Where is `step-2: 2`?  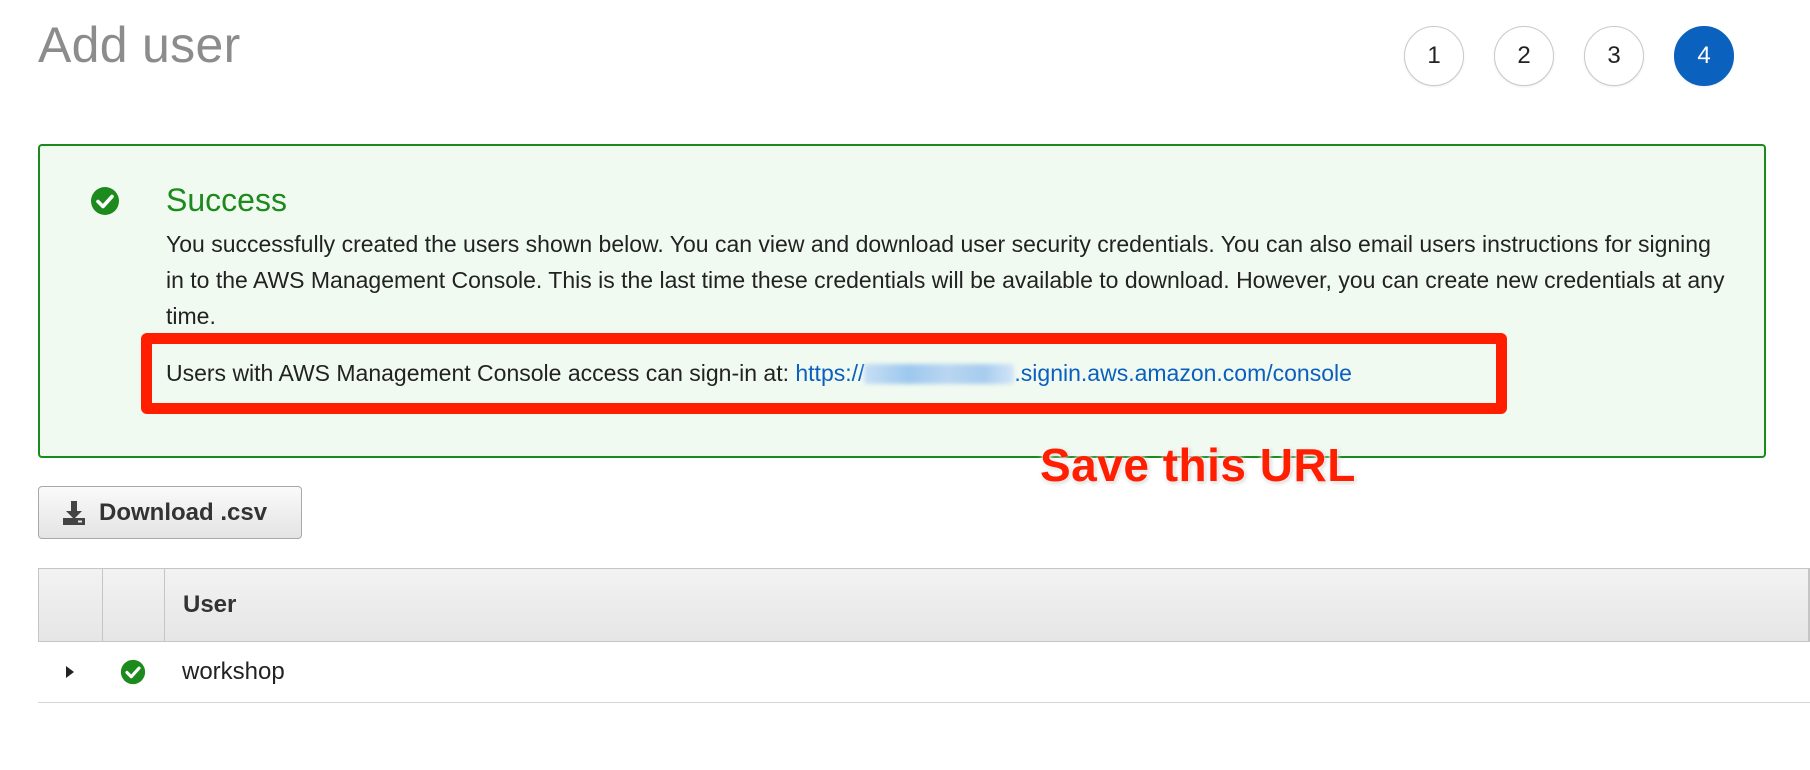 step-2: 2 is located at coordinates (1524, 56).